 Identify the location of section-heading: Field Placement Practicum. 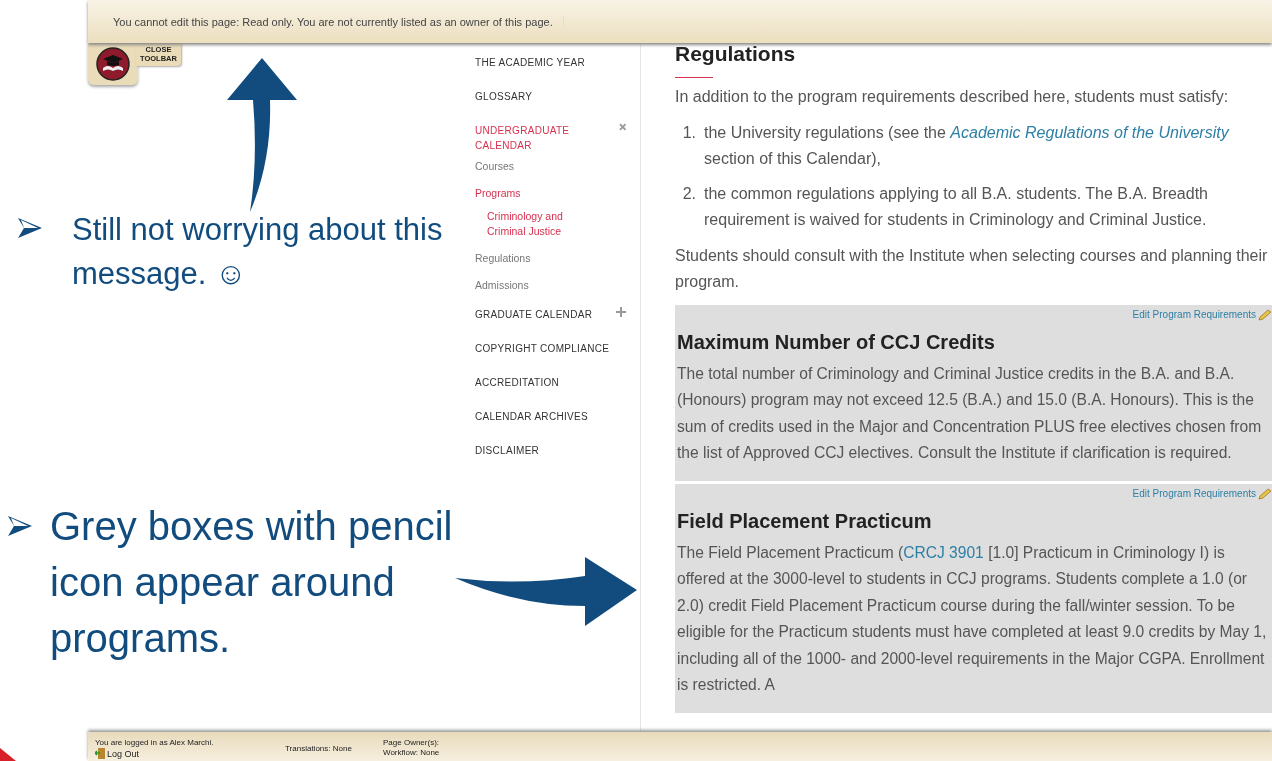
(805, 521).